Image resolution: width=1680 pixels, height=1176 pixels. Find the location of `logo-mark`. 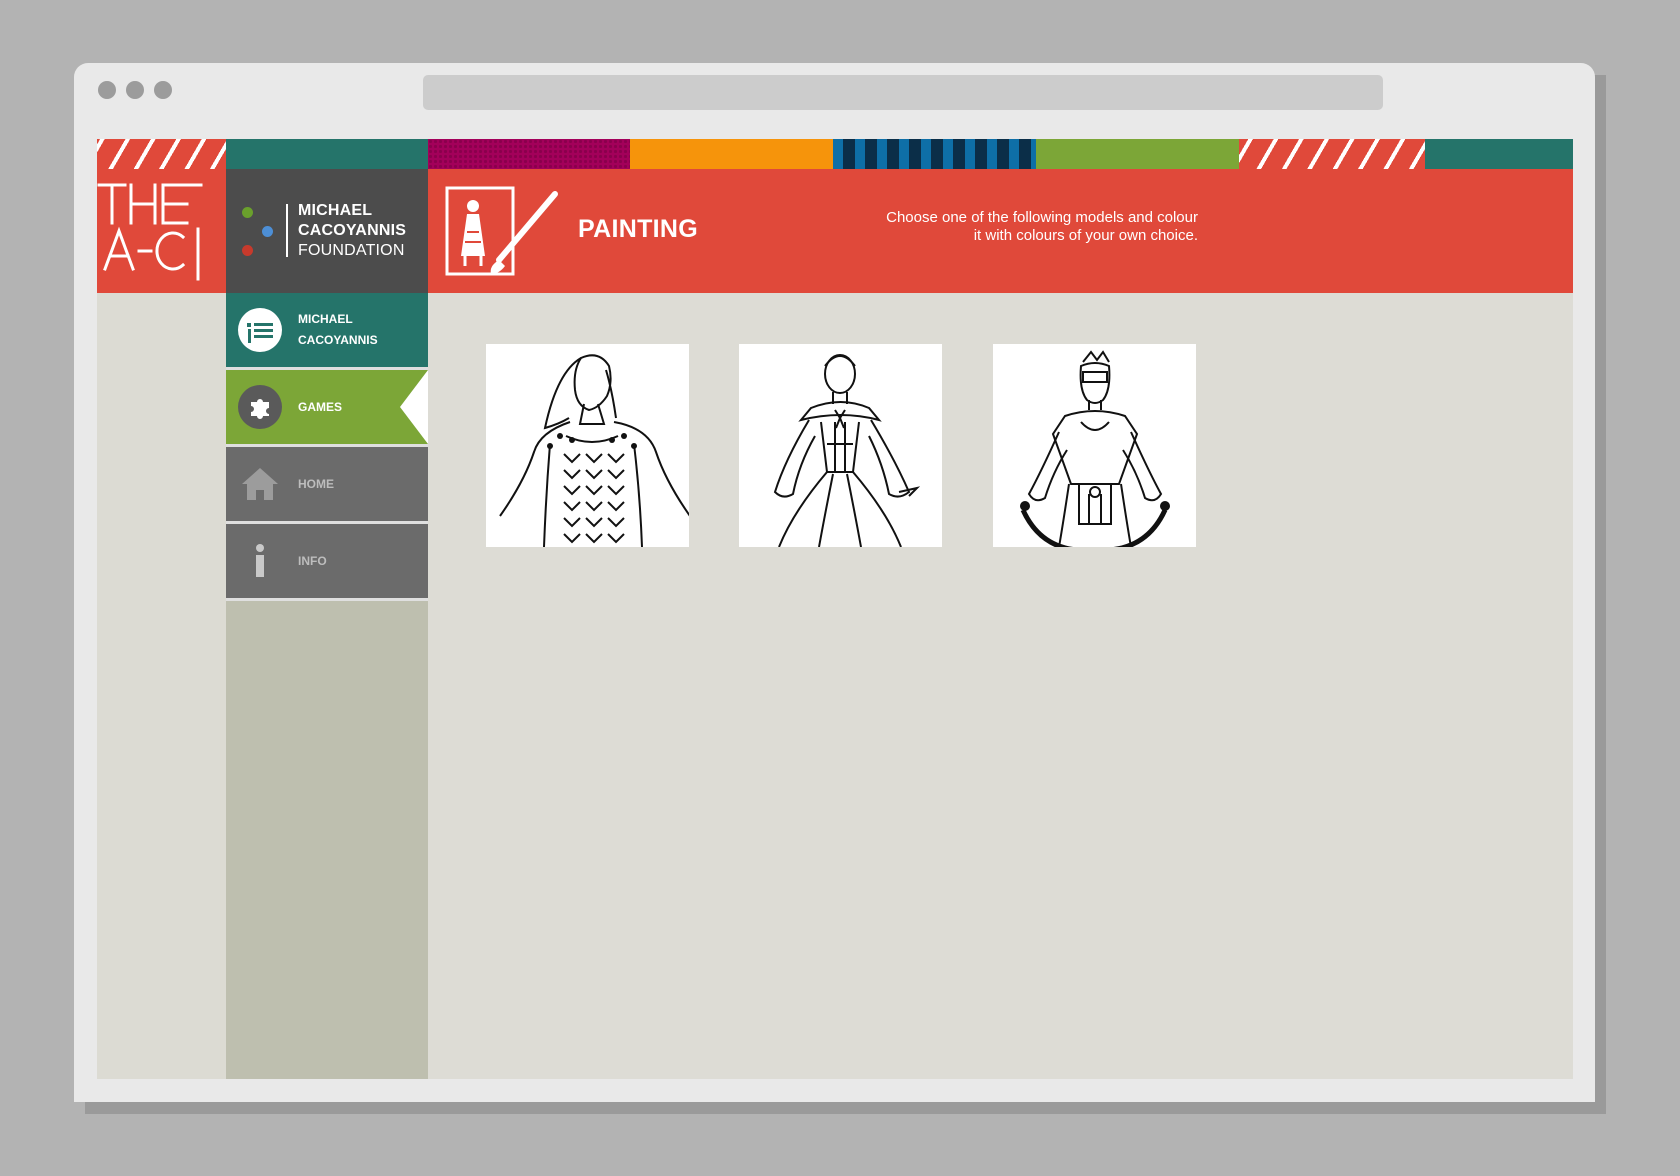

logo-mark is located at coordinates (150, 232).